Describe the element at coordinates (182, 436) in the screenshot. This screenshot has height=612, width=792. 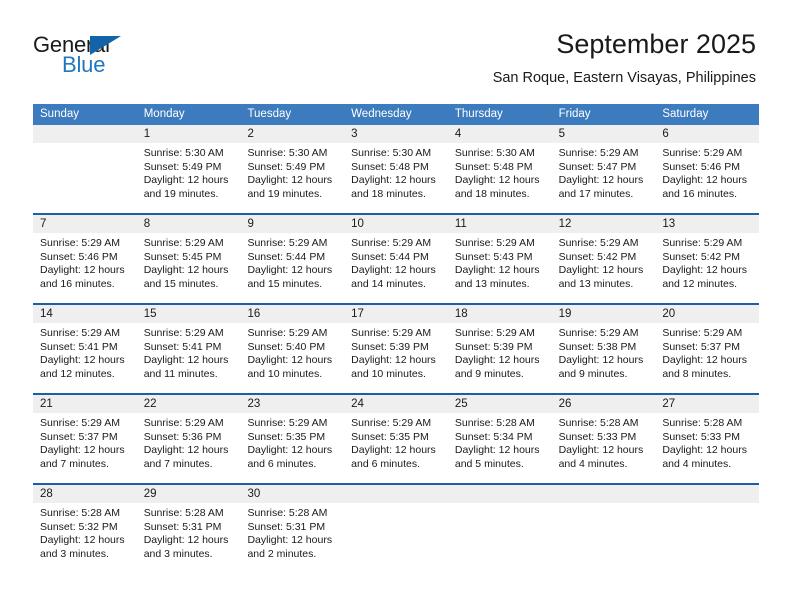
I see `sunset-text: Sunset: 5:36 PM` at that location.